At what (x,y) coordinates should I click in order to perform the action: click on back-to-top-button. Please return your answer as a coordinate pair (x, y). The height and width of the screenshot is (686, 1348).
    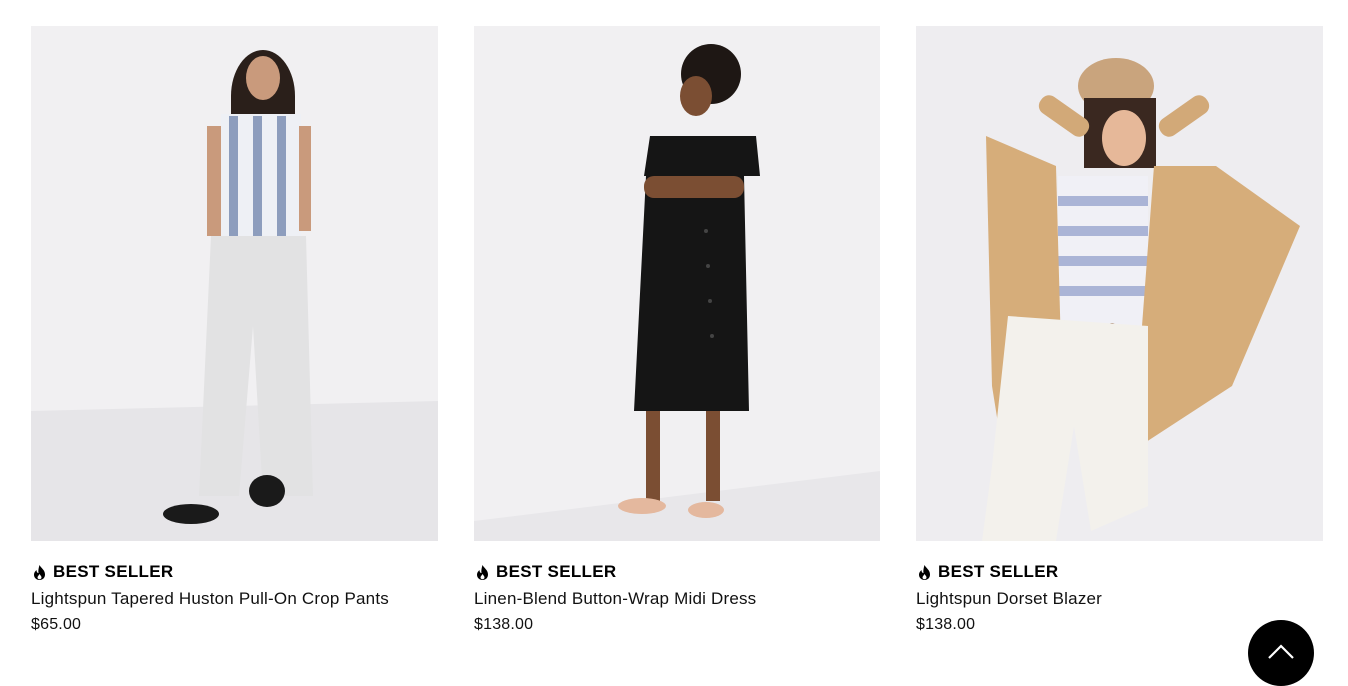
    Looking at the image, I should click on (1281, 653).